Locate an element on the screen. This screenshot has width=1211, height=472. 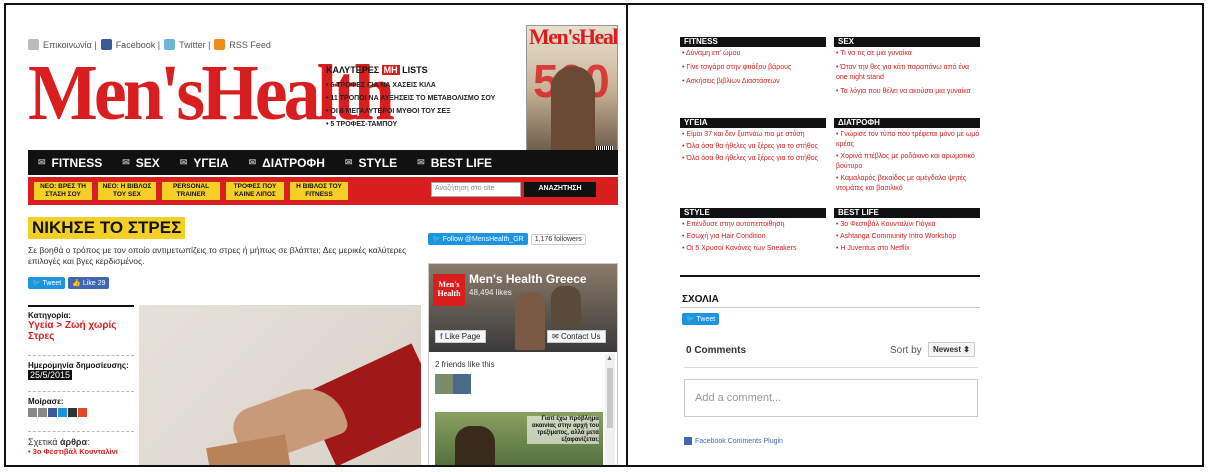
nav-item-style: ✉ STYLE is located at coordinates (371, 163).